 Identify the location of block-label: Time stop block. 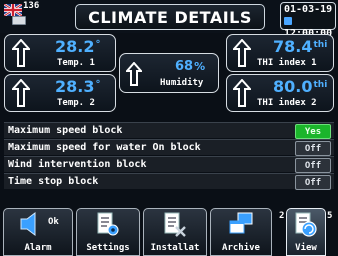
(53, 181).